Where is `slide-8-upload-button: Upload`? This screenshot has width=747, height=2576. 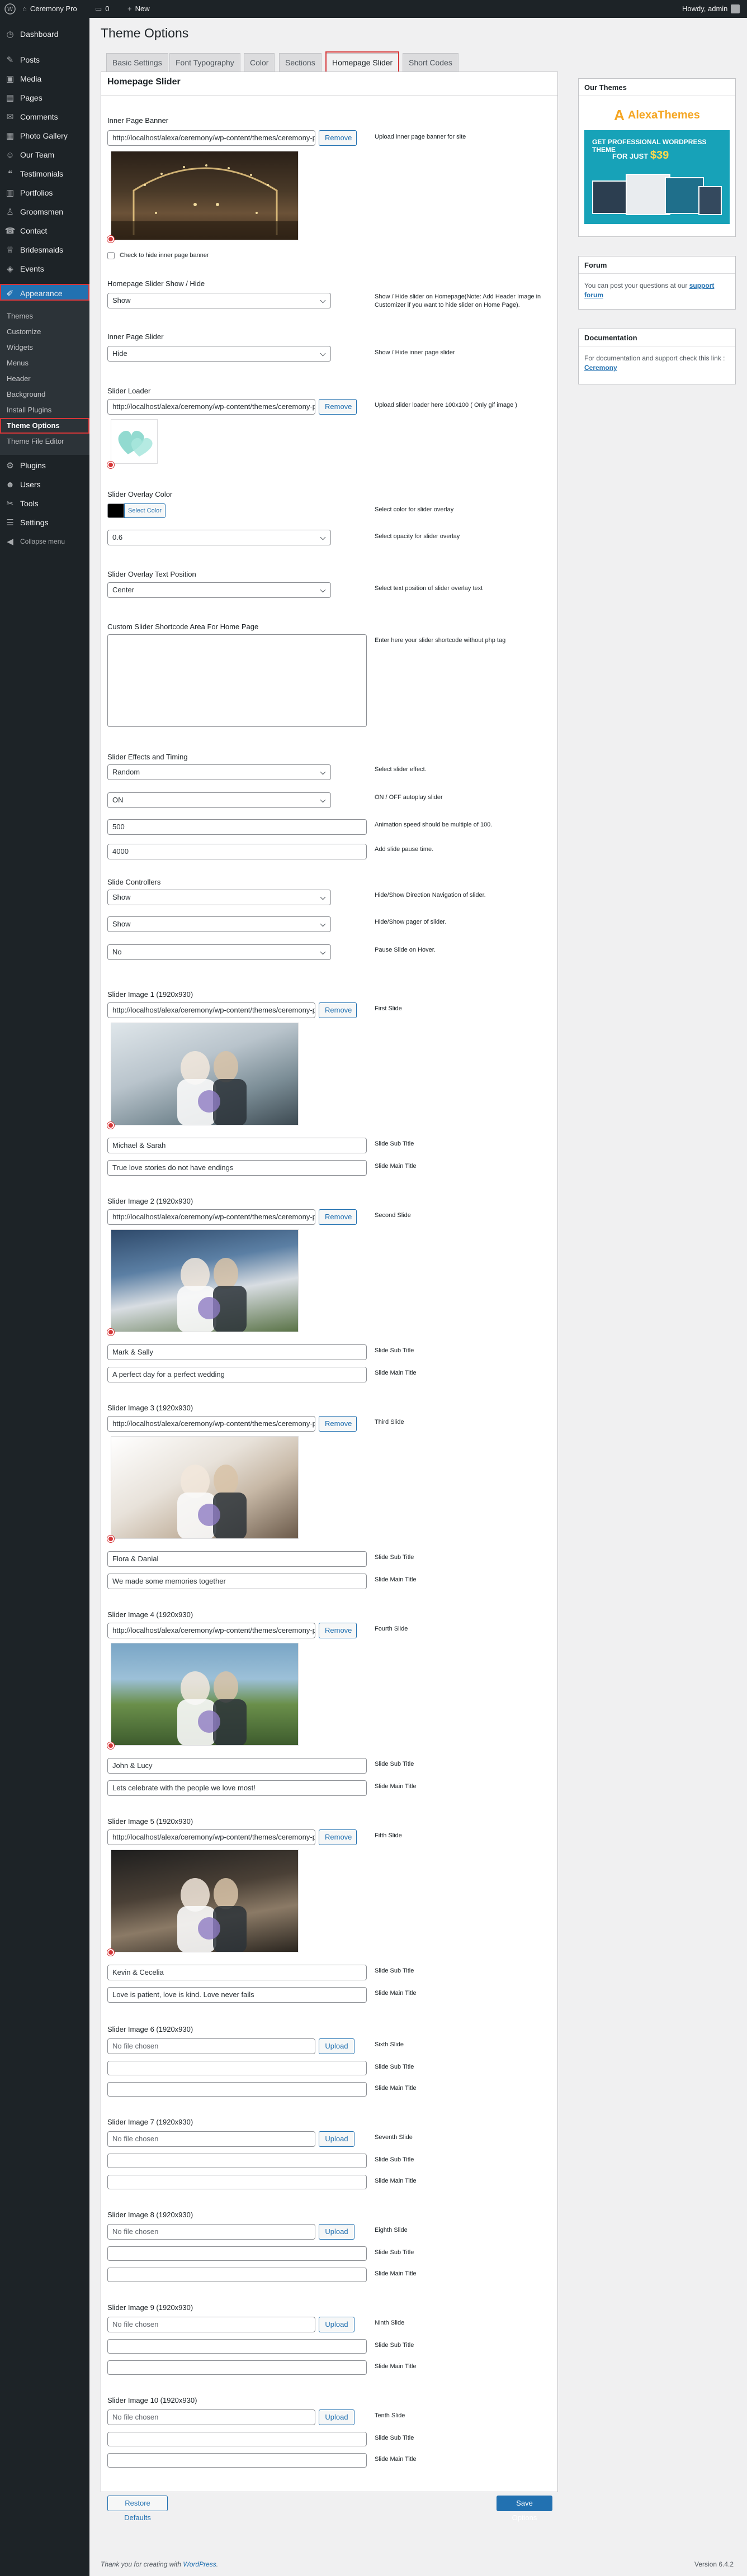 slide-8-upload-button: Upload is located at coordinates (336, 2232).